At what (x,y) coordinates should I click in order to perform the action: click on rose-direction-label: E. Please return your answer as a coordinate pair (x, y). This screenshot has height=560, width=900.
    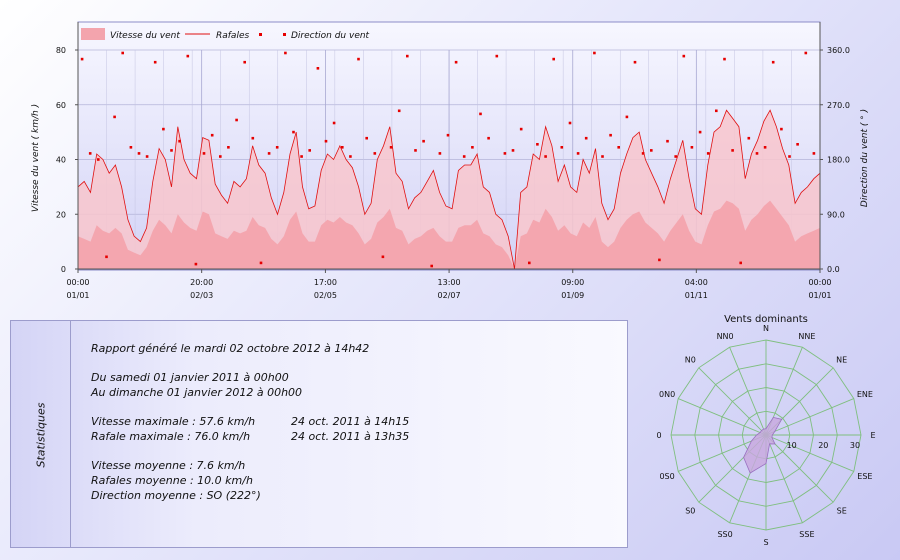
    Looking at the image, I should click on (872, 435).